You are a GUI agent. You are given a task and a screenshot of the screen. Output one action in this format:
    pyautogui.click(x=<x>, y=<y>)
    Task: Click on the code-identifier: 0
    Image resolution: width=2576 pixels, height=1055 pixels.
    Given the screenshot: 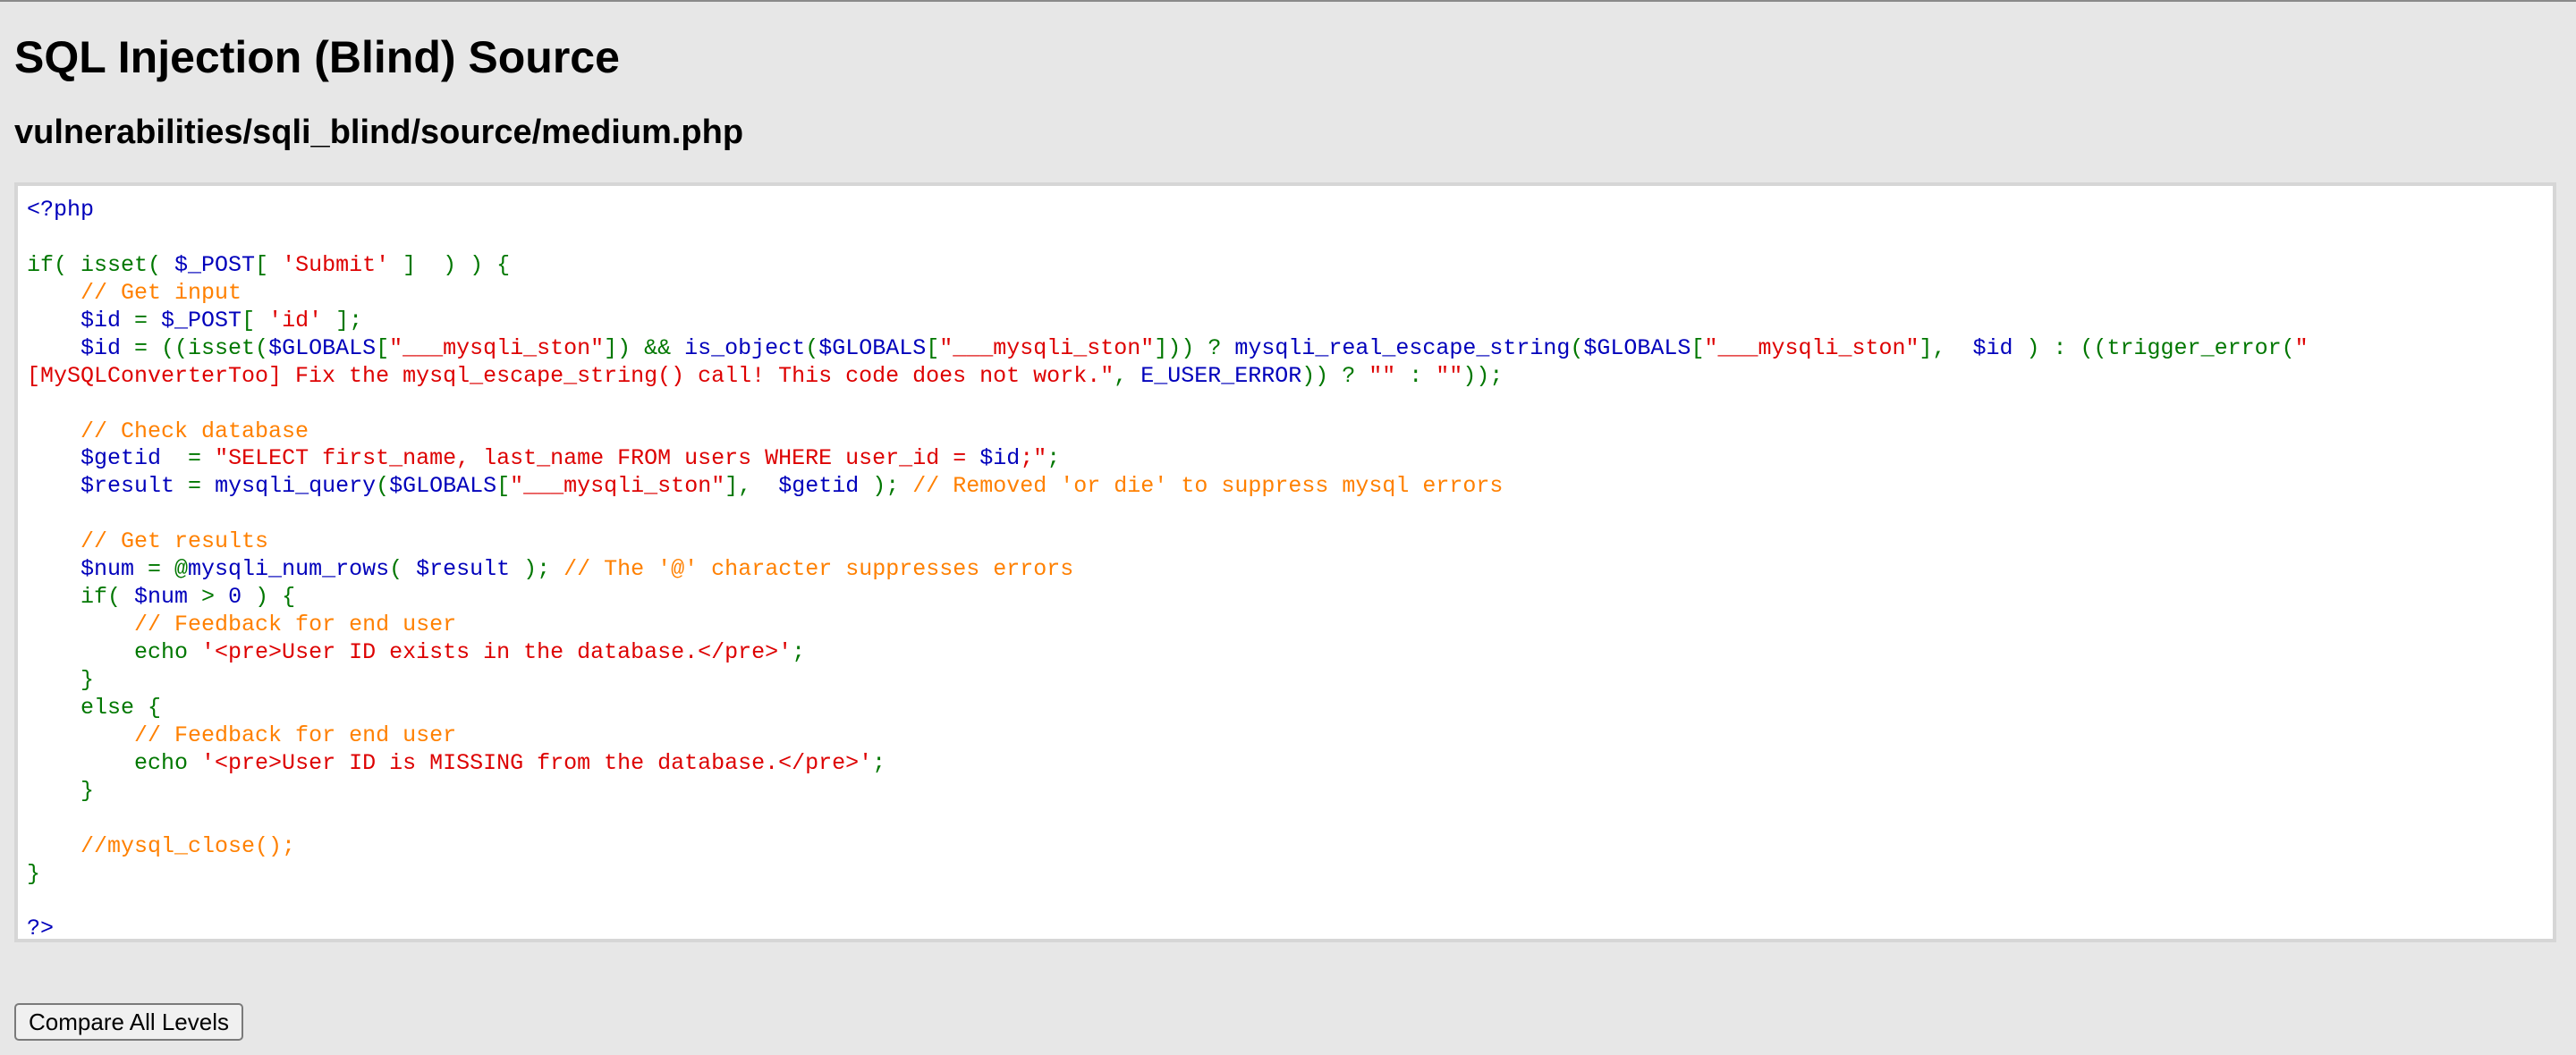 What is the action you would take?
    pyautogui.click(x=242, y=597)
    